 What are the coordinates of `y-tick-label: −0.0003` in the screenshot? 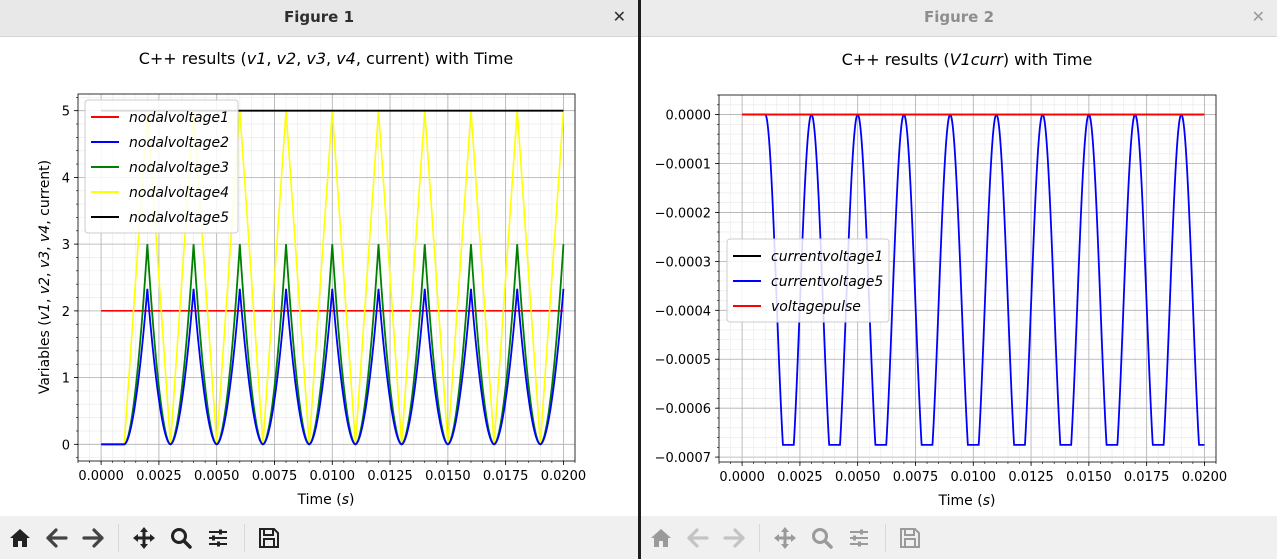 It's located at (683, 262).